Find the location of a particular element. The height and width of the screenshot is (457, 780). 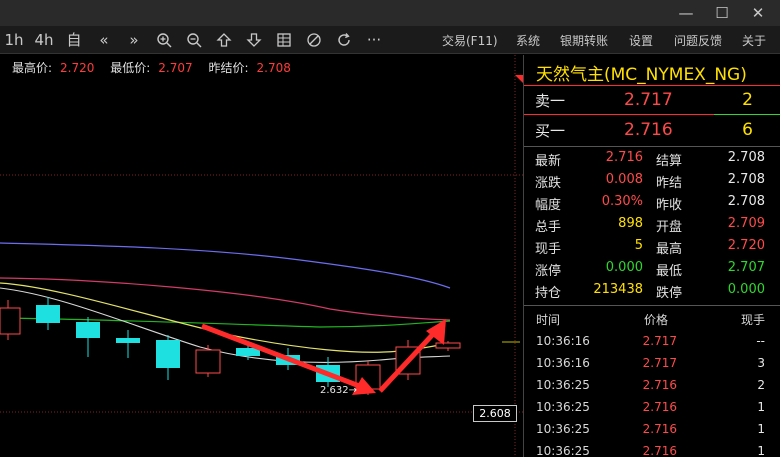

stat-label: 总手 is located at coordinates (548, 227).